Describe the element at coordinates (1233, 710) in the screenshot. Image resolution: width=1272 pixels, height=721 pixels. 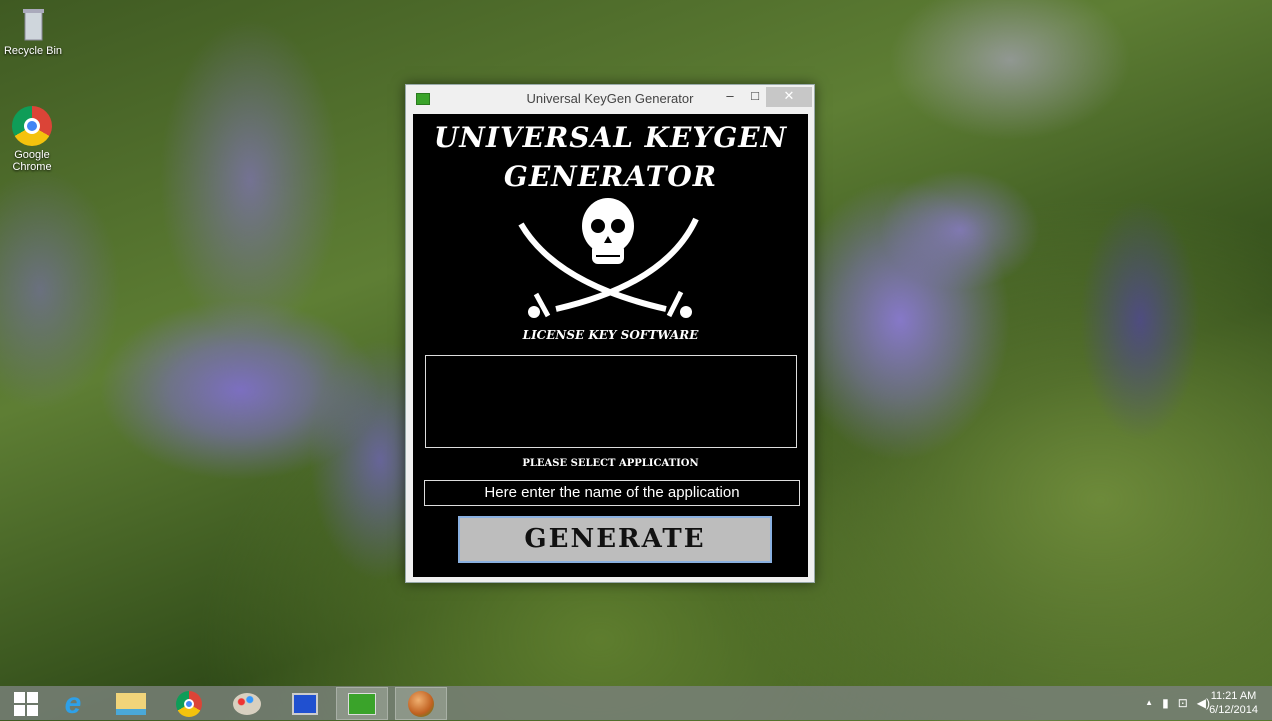
I see `clock-date: 6/12/2014` at that location.